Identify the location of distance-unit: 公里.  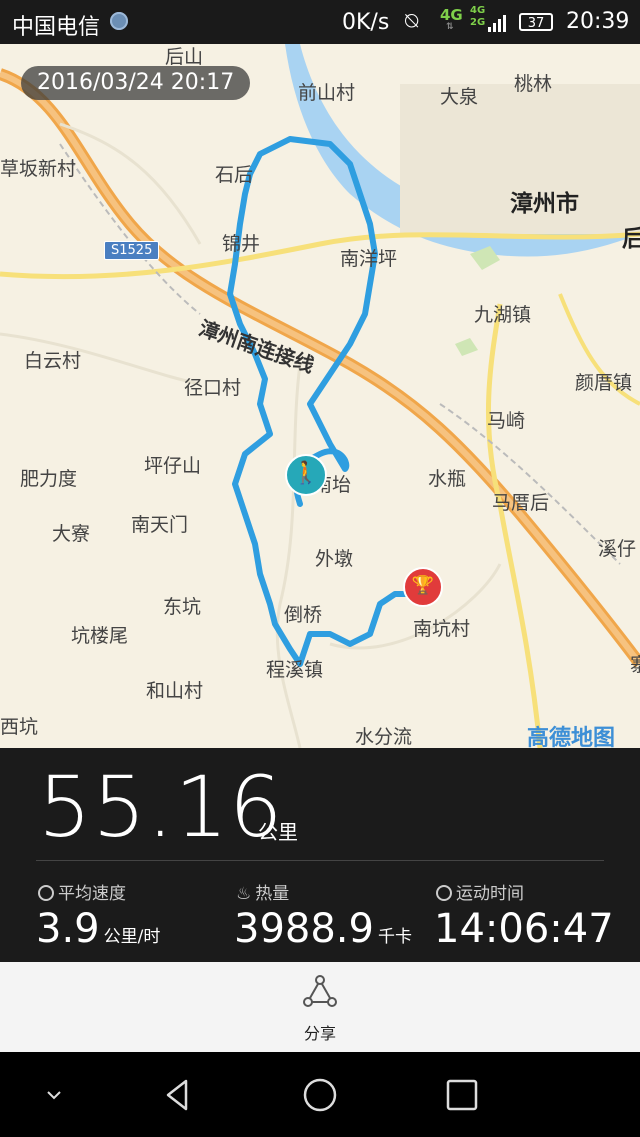
(278, 832).